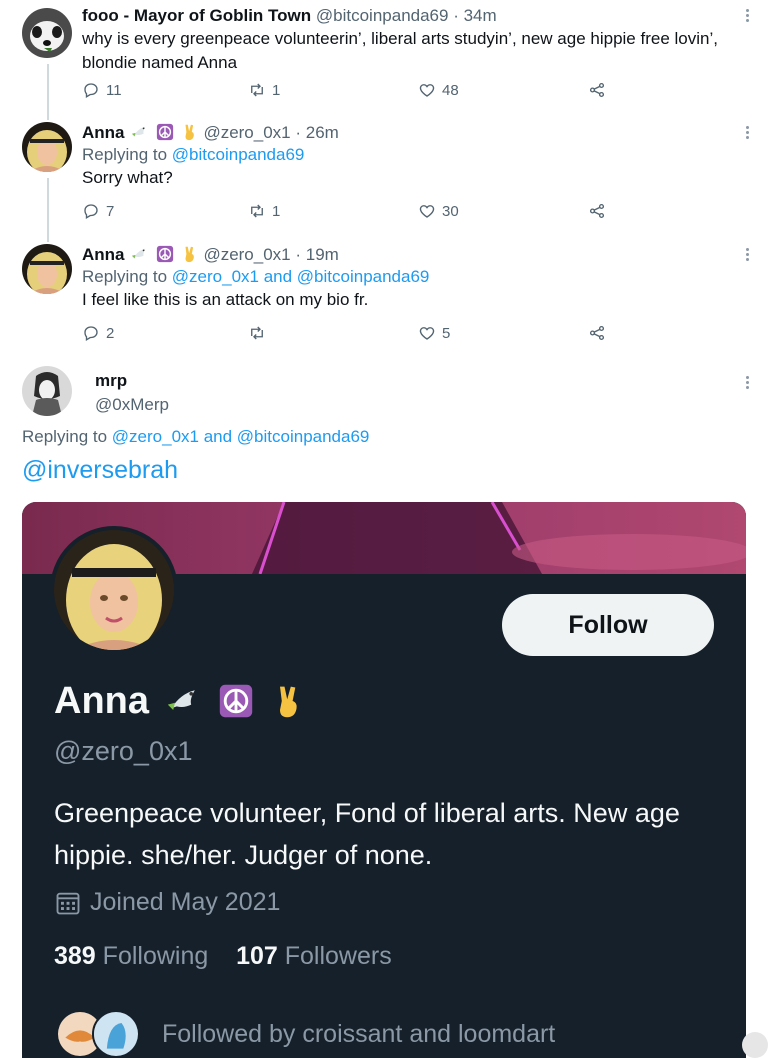 The image size is (768, 1058). Describe the element at coordinates (362, 90) in the screenshot. I see `tweet-actions: 11 1 48` at that location.